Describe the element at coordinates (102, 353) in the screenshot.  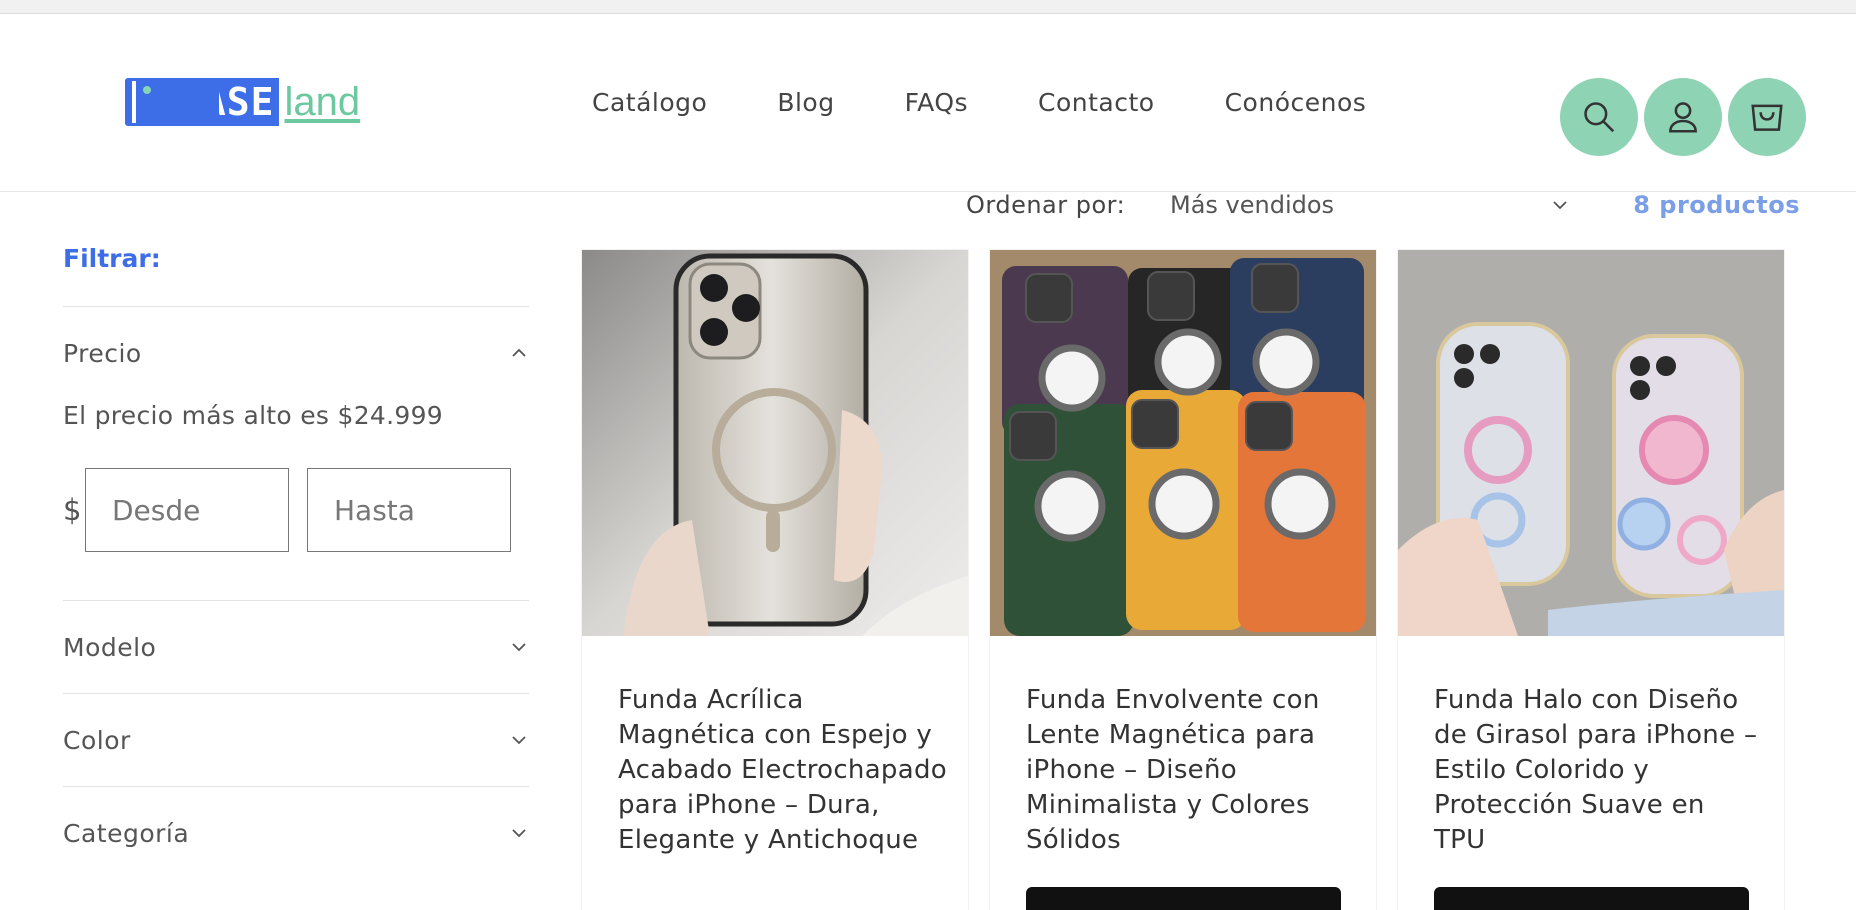
I see `facet-label: Precio` at that location.